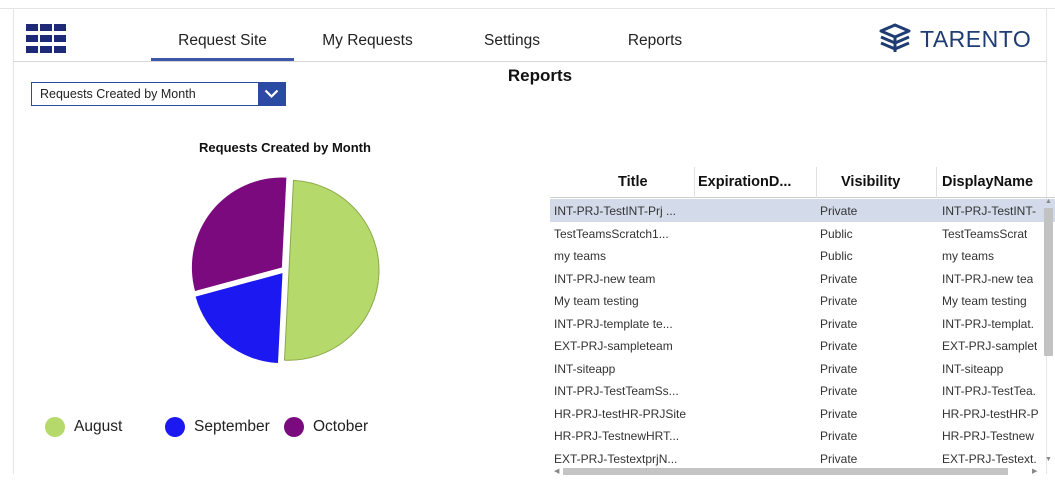 Image resolution: width=1055 pixels, height=481 pixels. What do you see at coordinates (613, 346) in the screenshot?
I see `cell-title: EXT-PRJ-sampleteam` at bounding box center [613, 346].